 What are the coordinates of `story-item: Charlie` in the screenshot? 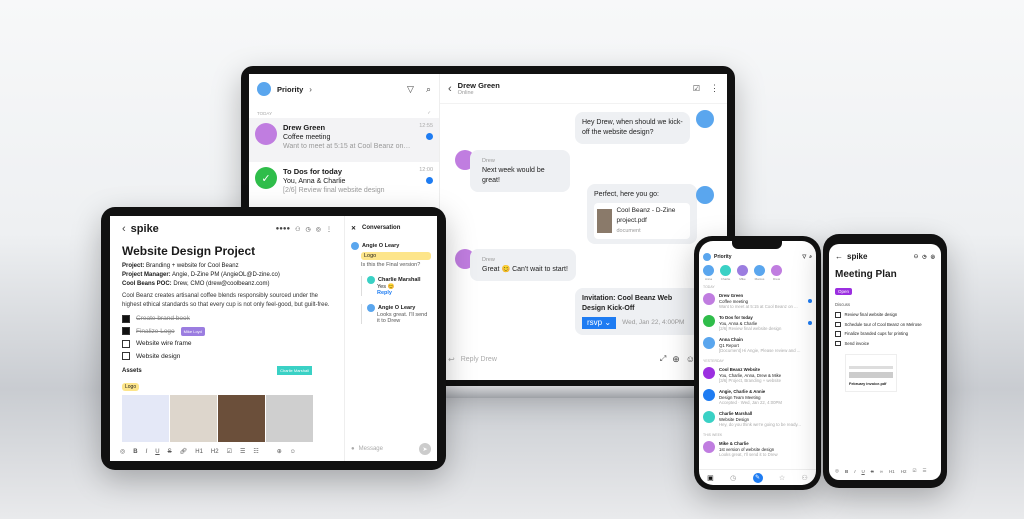 It's located at (725, 273).